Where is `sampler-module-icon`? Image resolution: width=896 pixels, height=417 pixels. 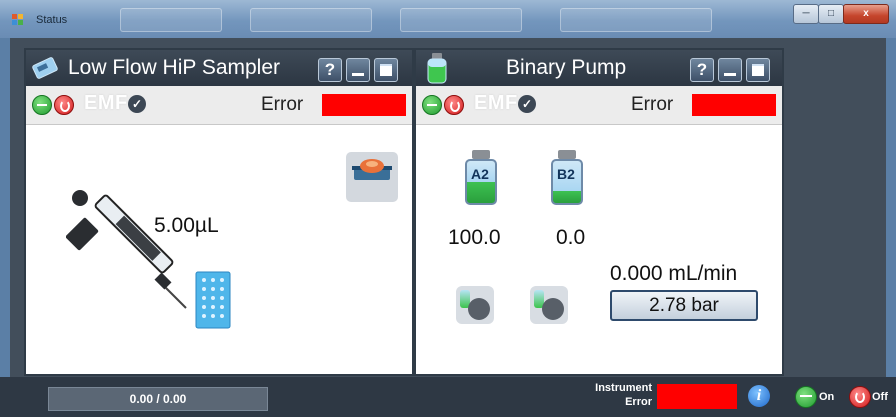 sampler-module-icon is located at coordinates (45, 68).